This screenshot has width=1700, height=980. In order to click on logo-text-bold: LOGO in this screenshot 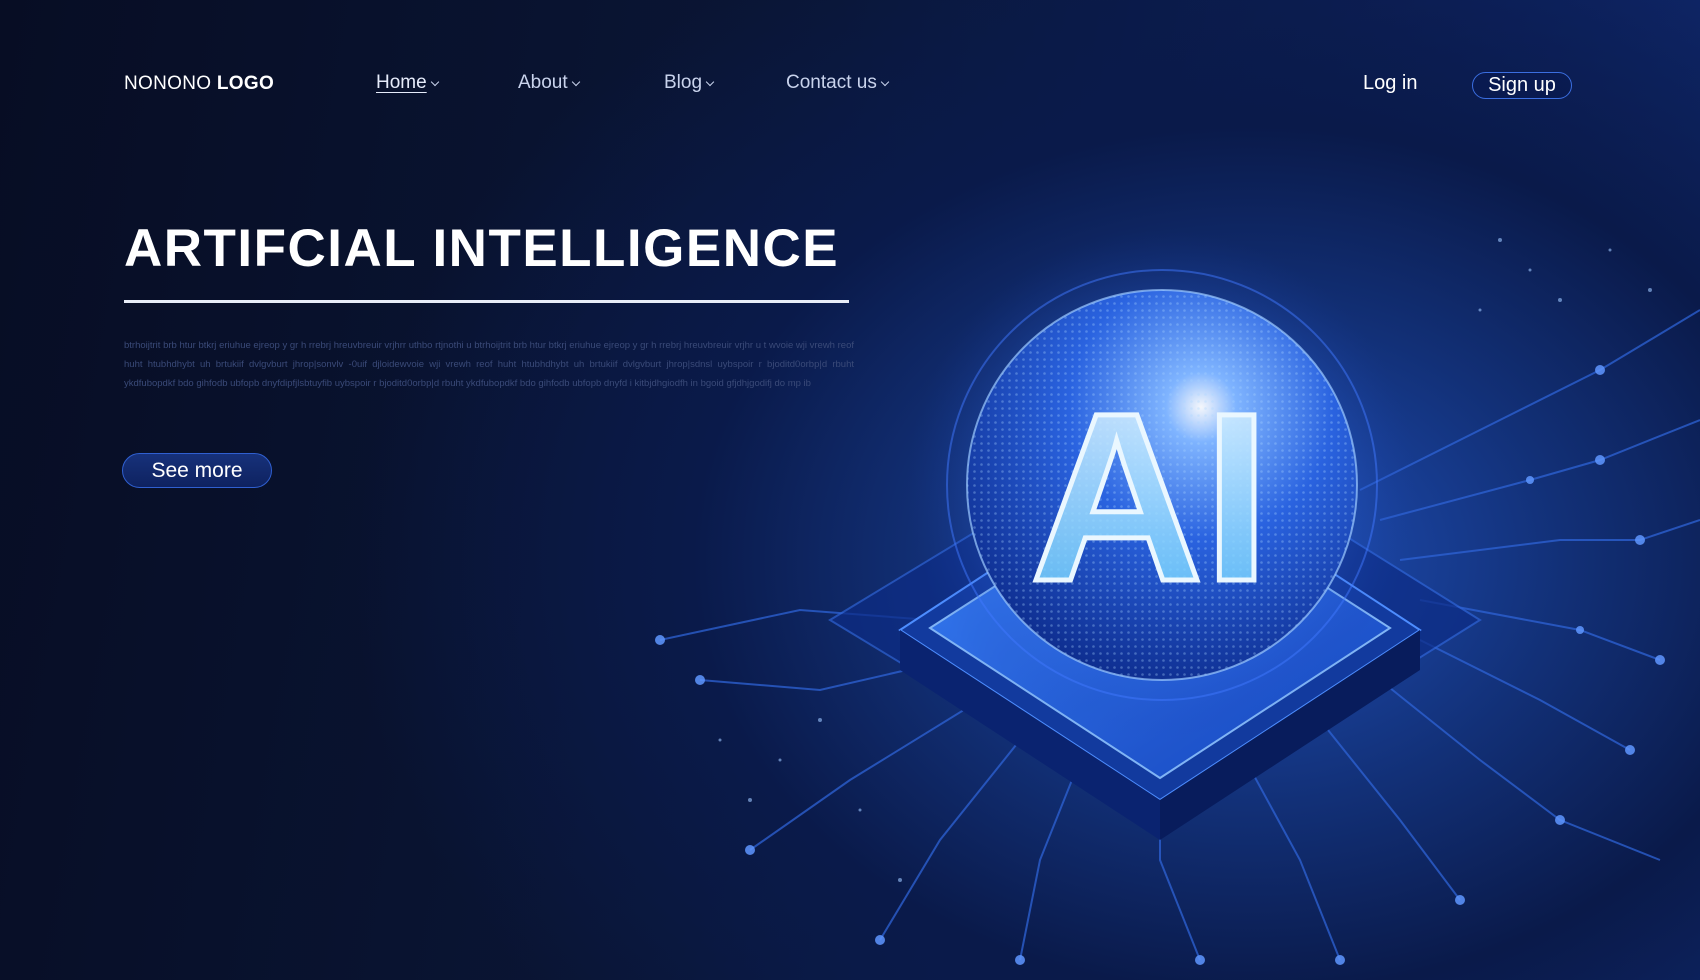, I will do `click(245, 83)`.